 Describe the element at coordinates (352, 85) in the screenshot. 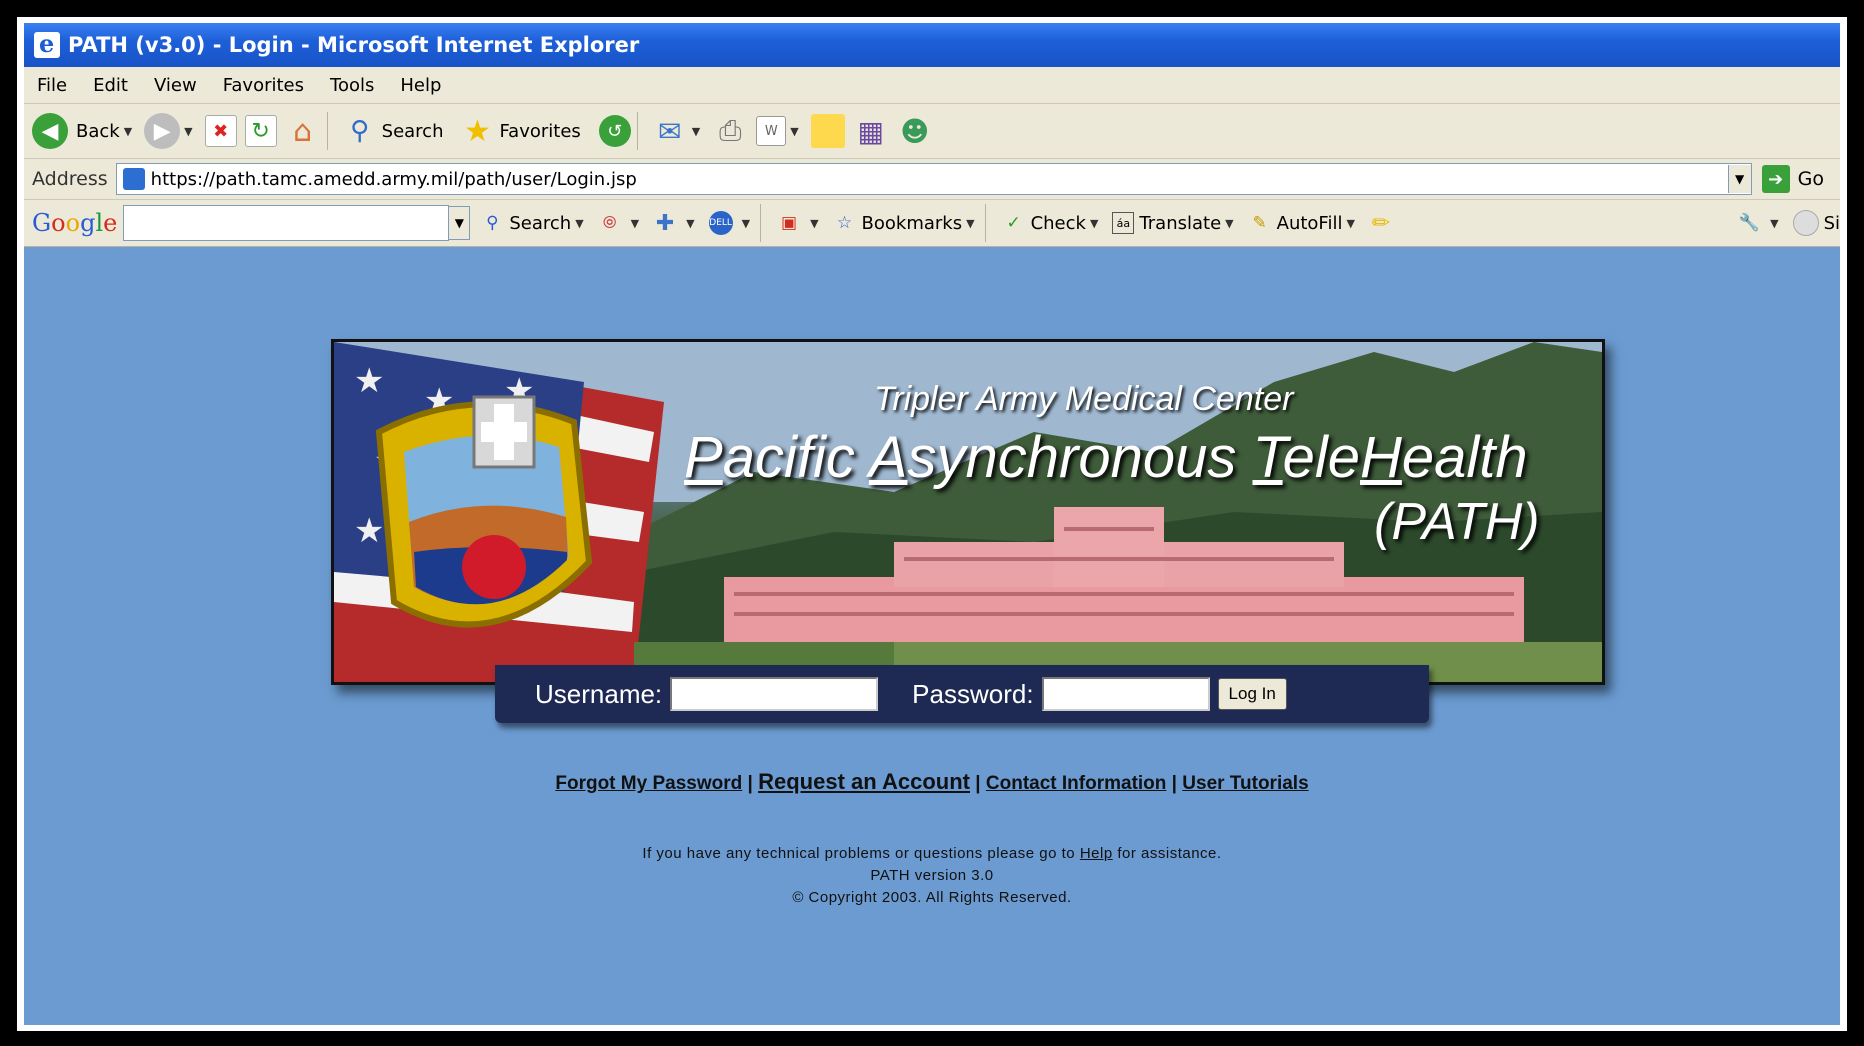

I see `menu-tools: Tools` at that location.